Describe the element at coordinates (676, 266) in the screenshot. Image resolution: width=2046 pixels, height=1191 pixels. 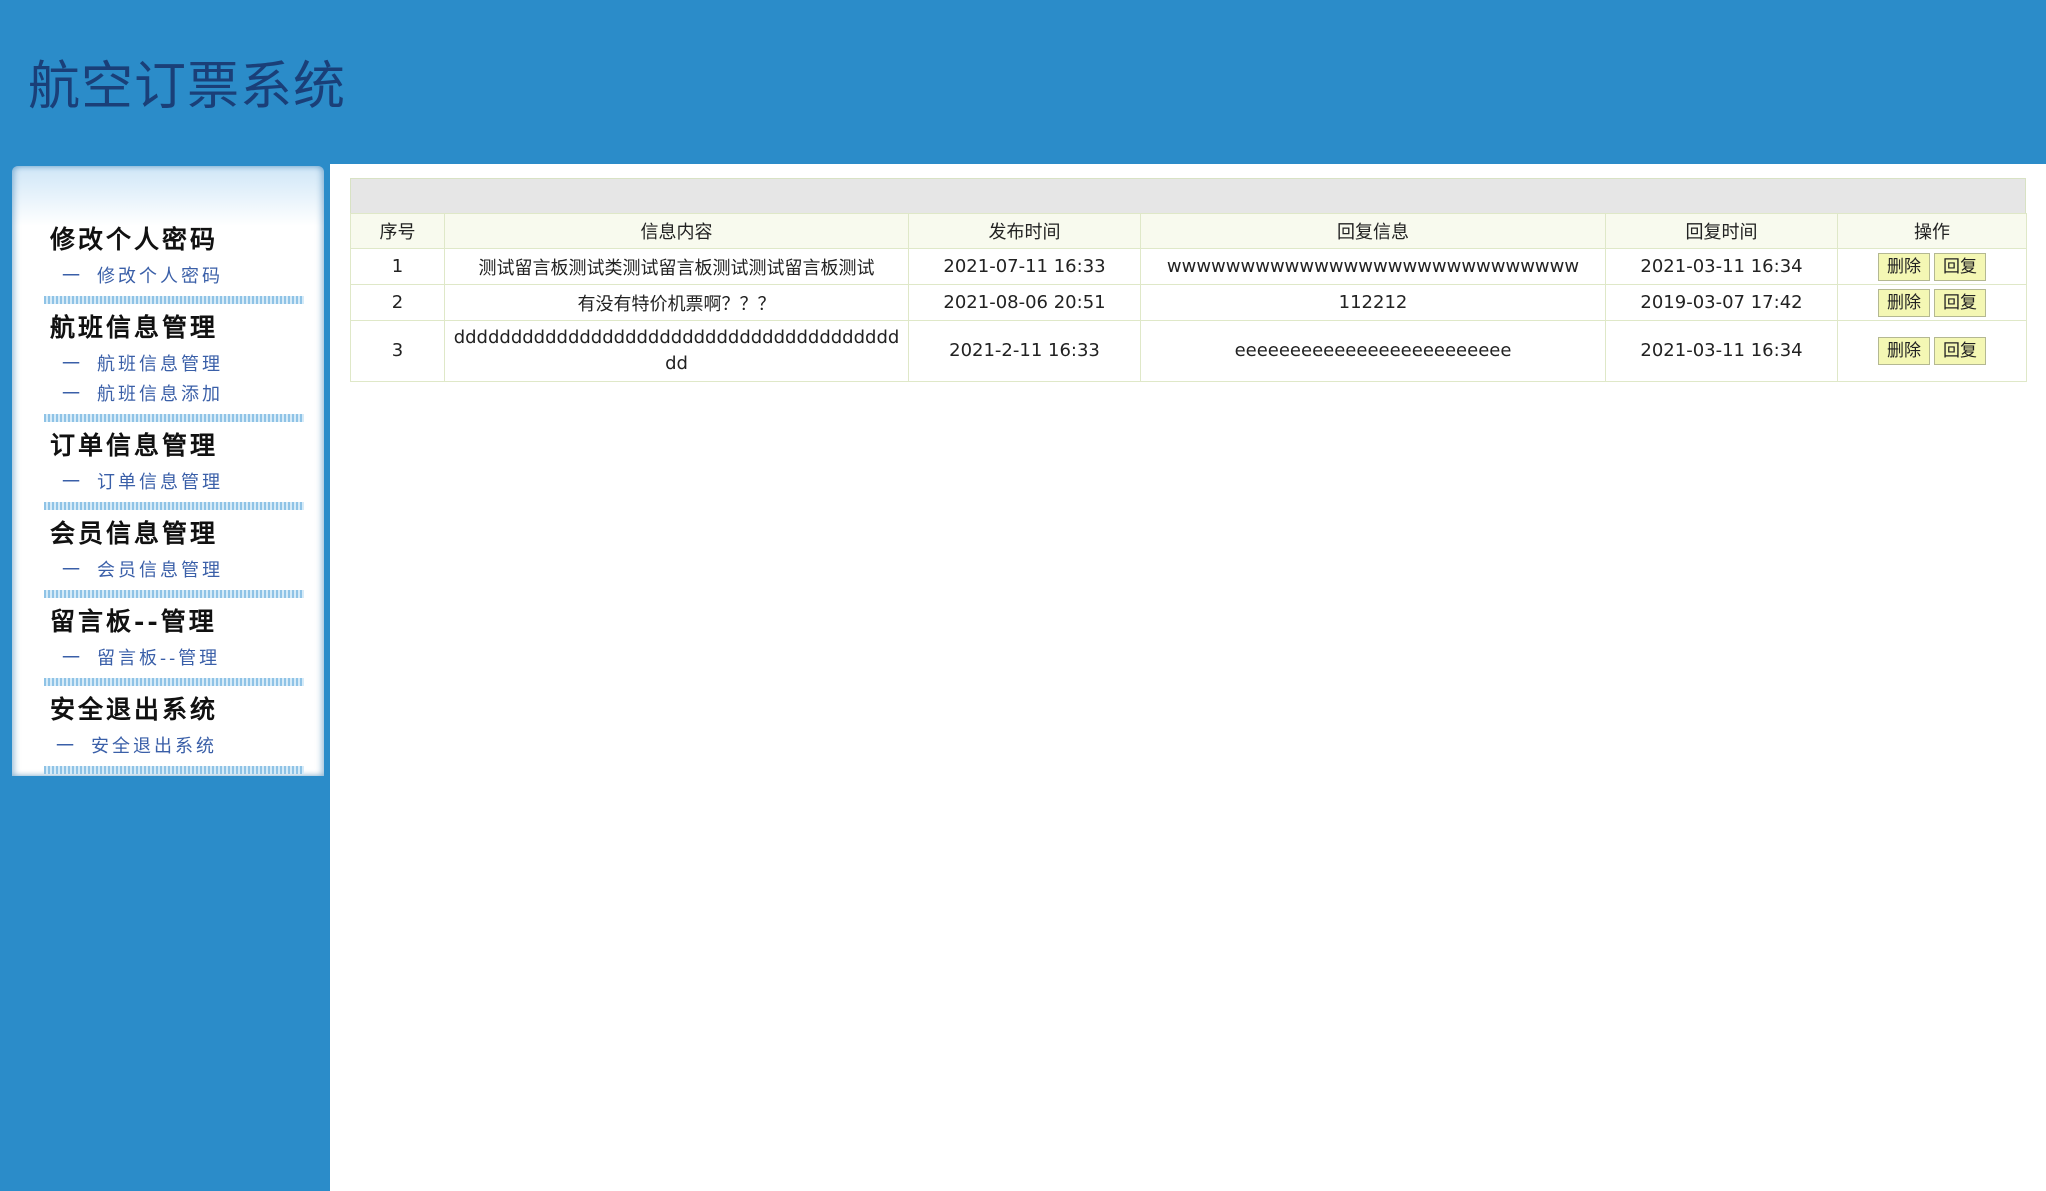
I see `cell-content: 测试留言板测试类测试留言板测试测试留言板测试` at that location.